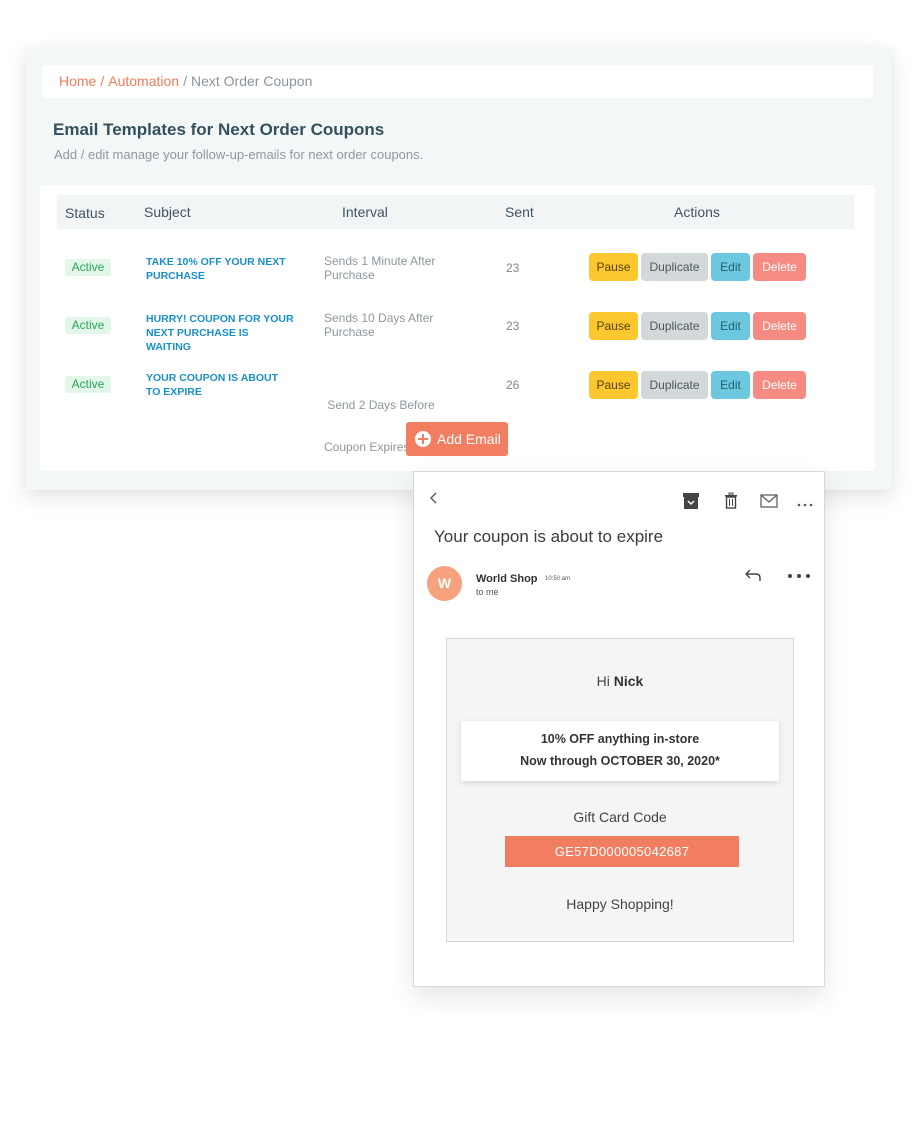  Describe the element at coordinates (620, 761) in the screenshot. I see `offer-validity: Now through OCTOBER 30, 2020*` at that location.